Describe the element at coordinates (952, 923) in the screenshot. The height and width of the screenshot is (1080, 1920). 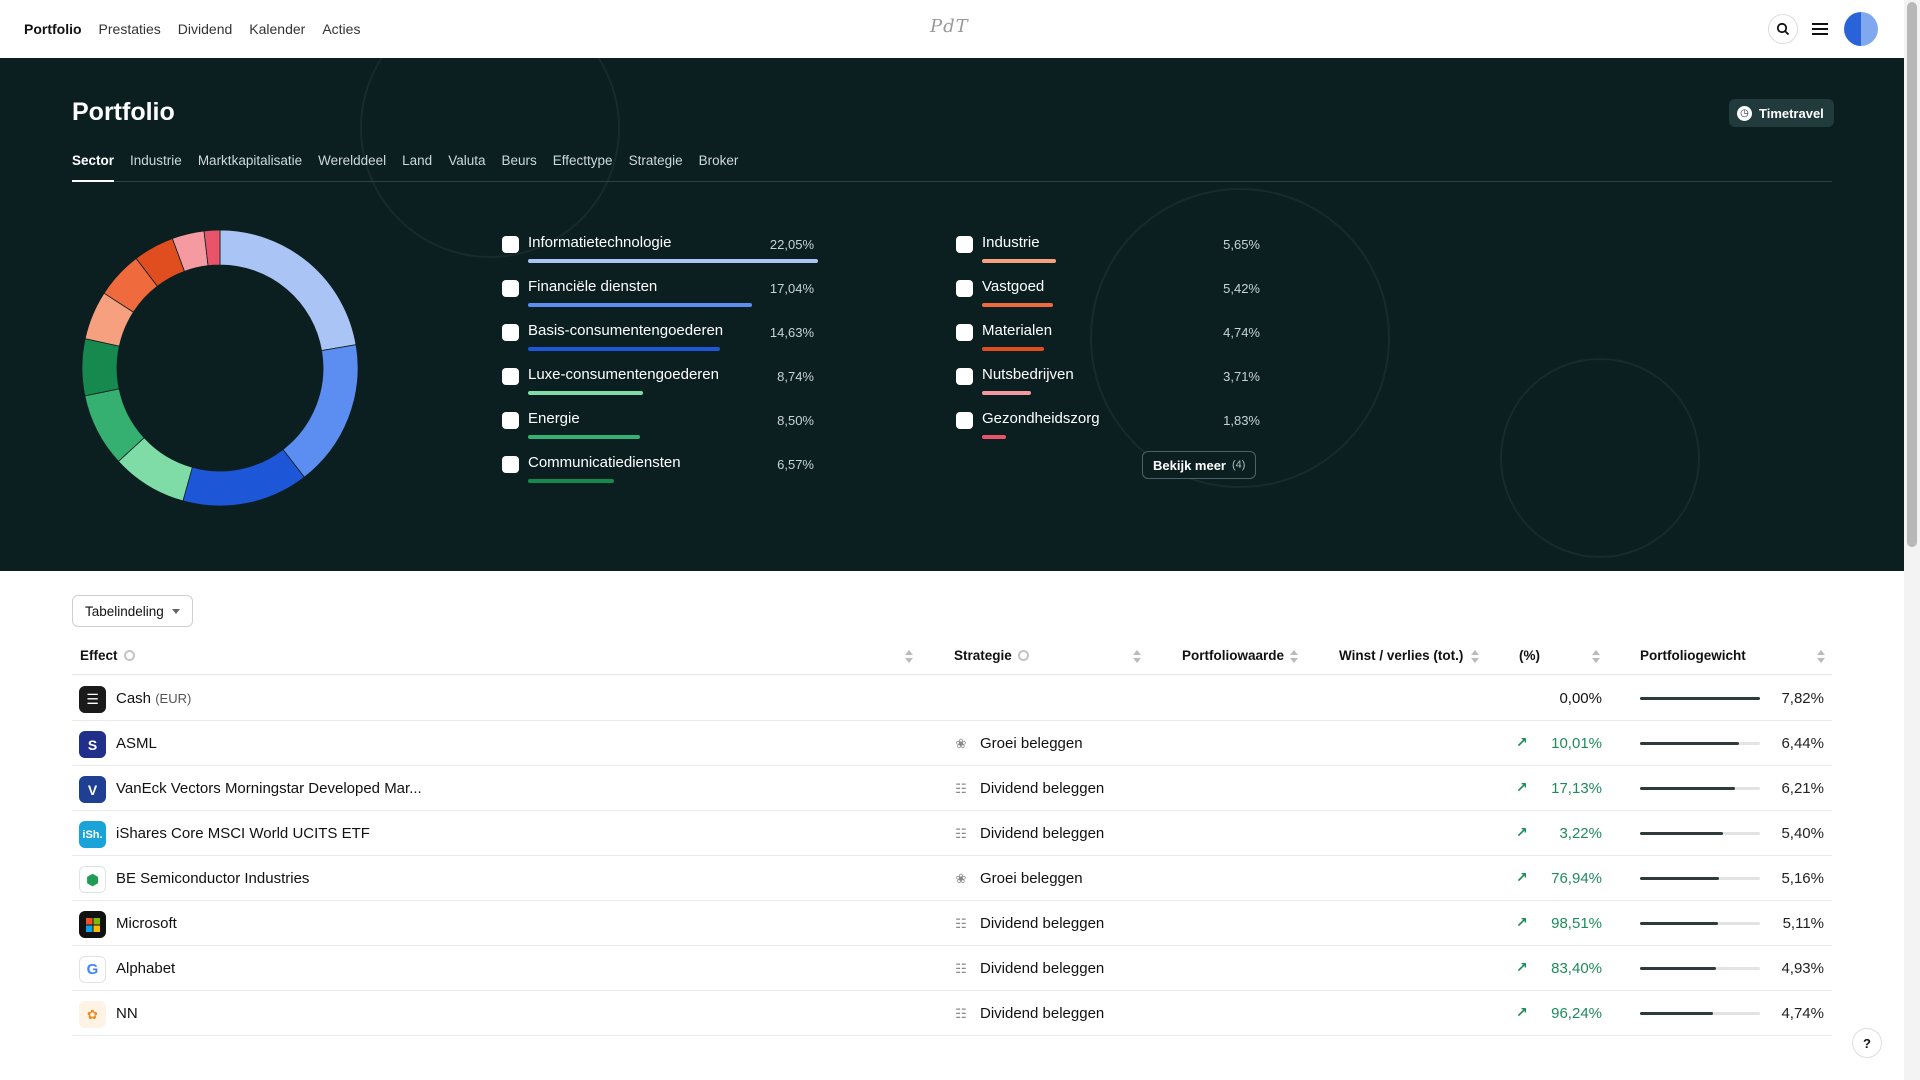
I see `table-row: Microsoft ☷ Dividend beleggen ↗ 98,51% 5,11%` at that location.